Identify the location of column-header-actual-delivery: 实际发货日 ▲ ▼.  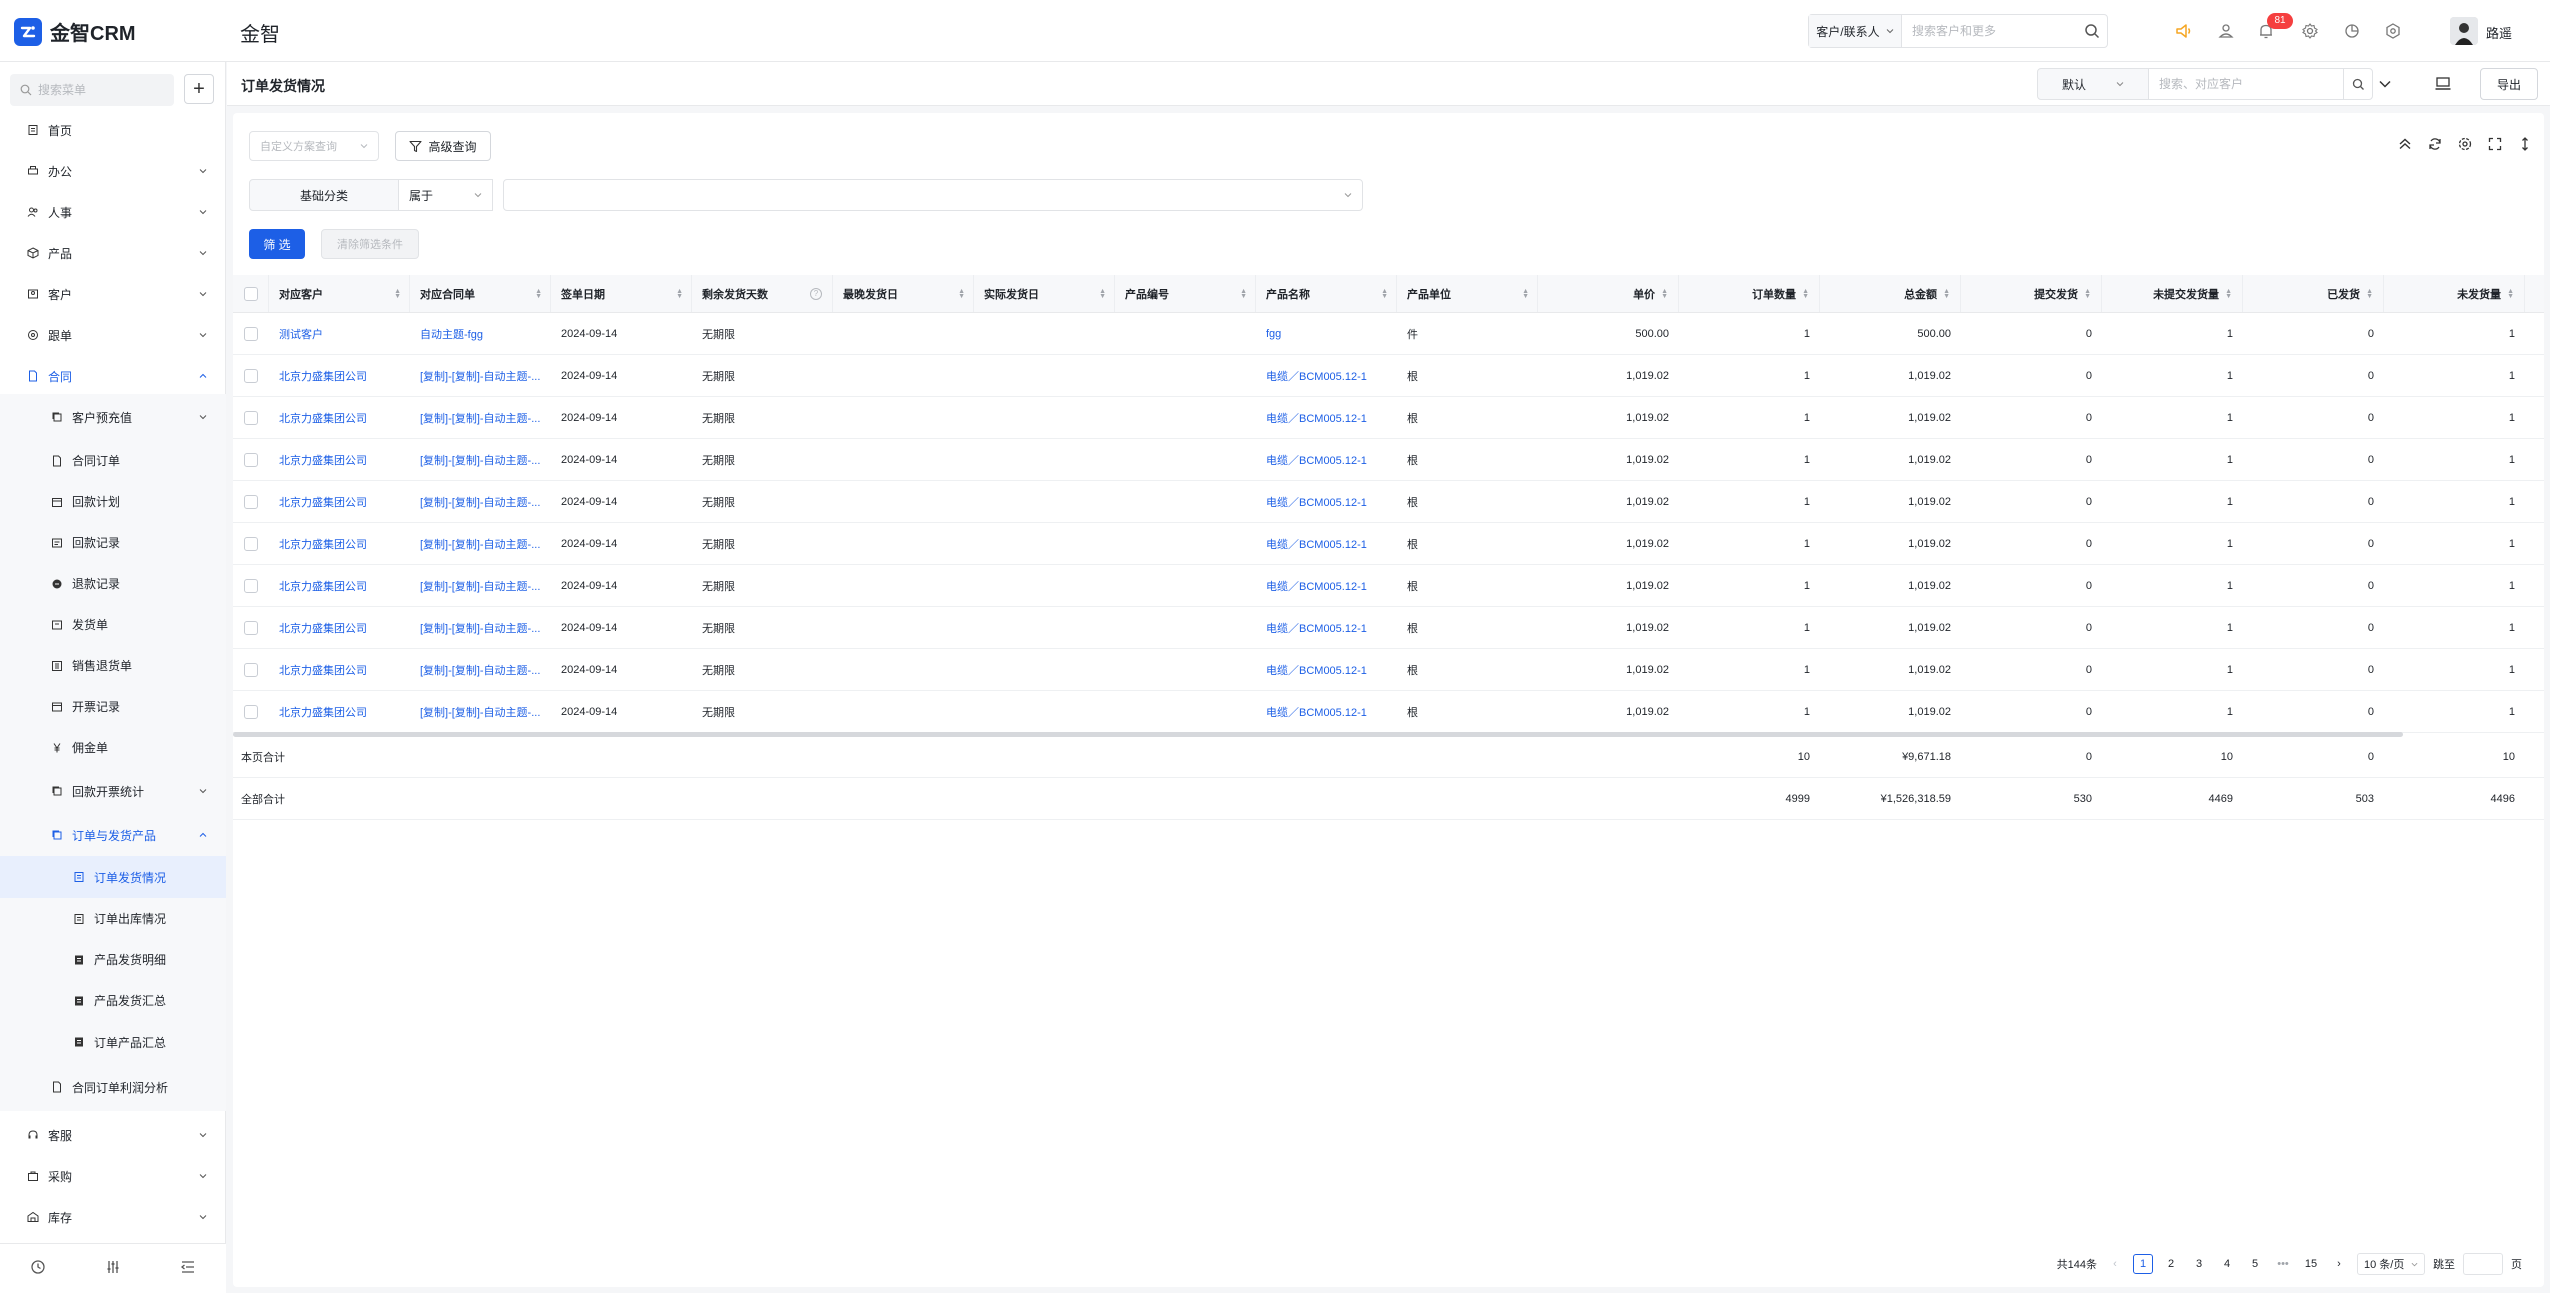
(1044, 293).